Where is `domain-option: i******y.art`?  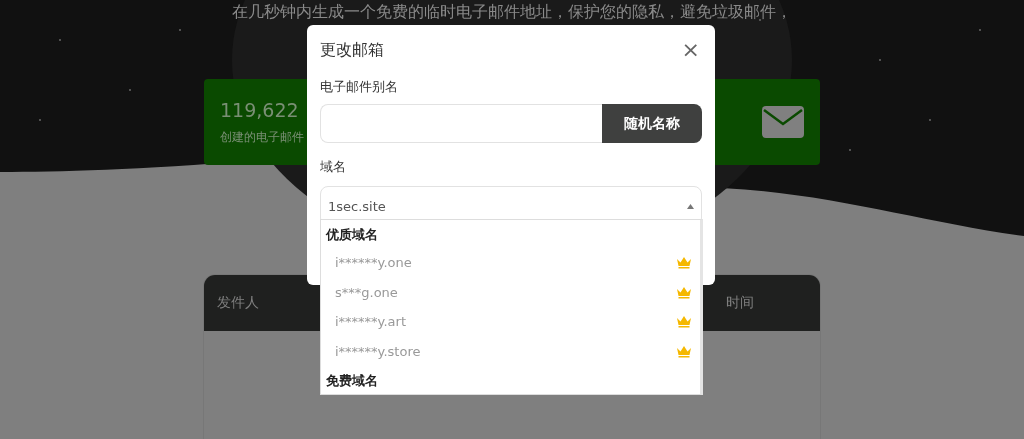 domain-option: i******y.art is located at coordinates (510, 322).